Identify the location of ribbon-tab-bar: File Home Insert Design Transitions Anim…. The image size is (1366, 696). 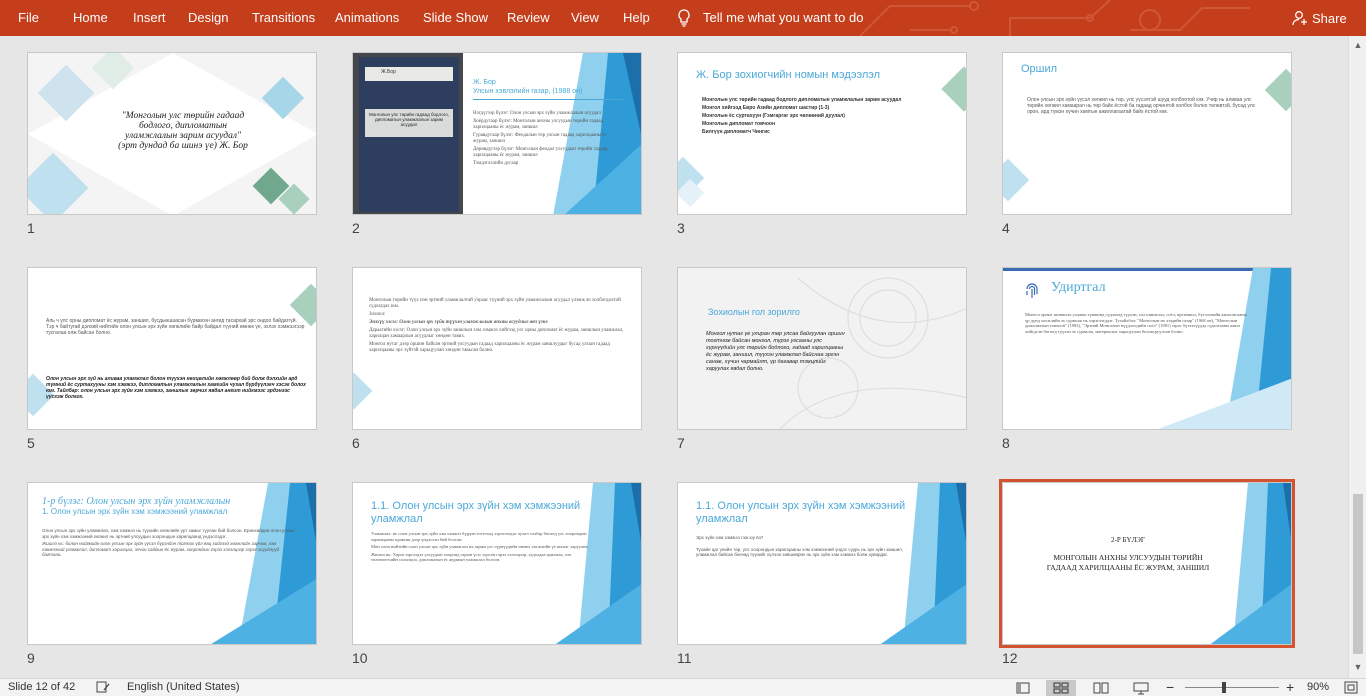
(683, 18).